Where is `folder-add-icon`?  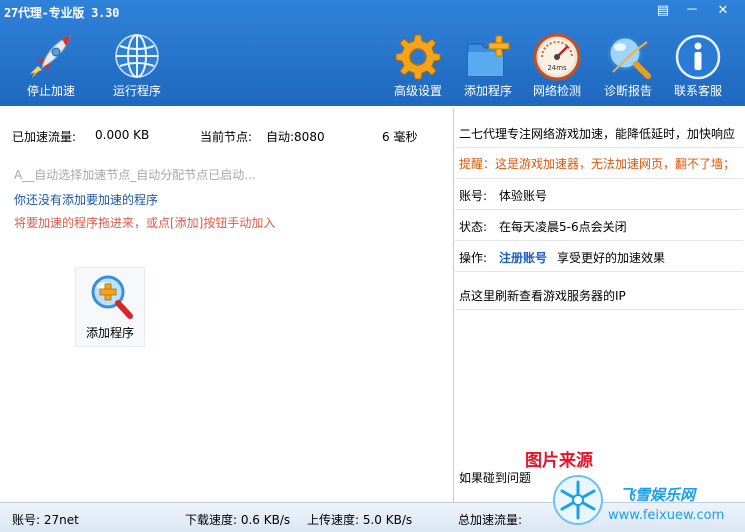 folder-add-icon is located at coordinates (488, 56).